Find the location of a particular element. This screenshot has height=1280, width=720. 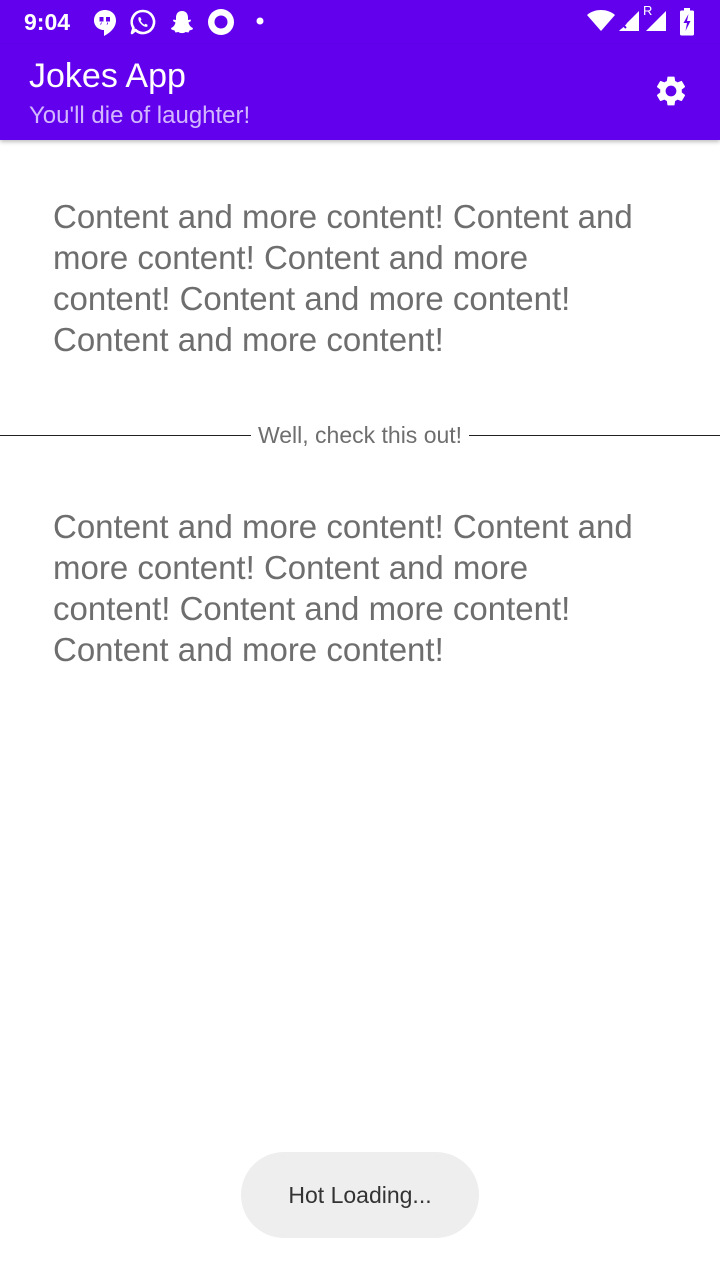

settings-button is located at coordinates (671, 91).